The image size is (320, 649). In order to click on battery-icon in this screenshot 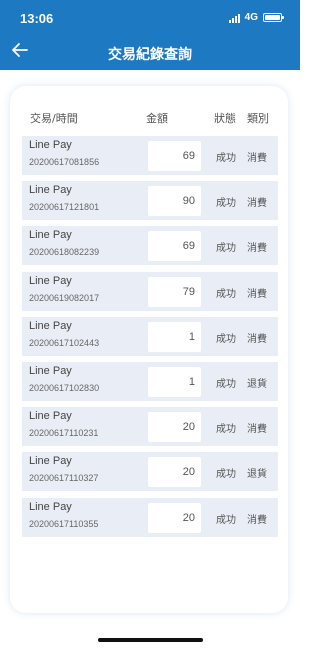, I will do `click(273, 17)`.